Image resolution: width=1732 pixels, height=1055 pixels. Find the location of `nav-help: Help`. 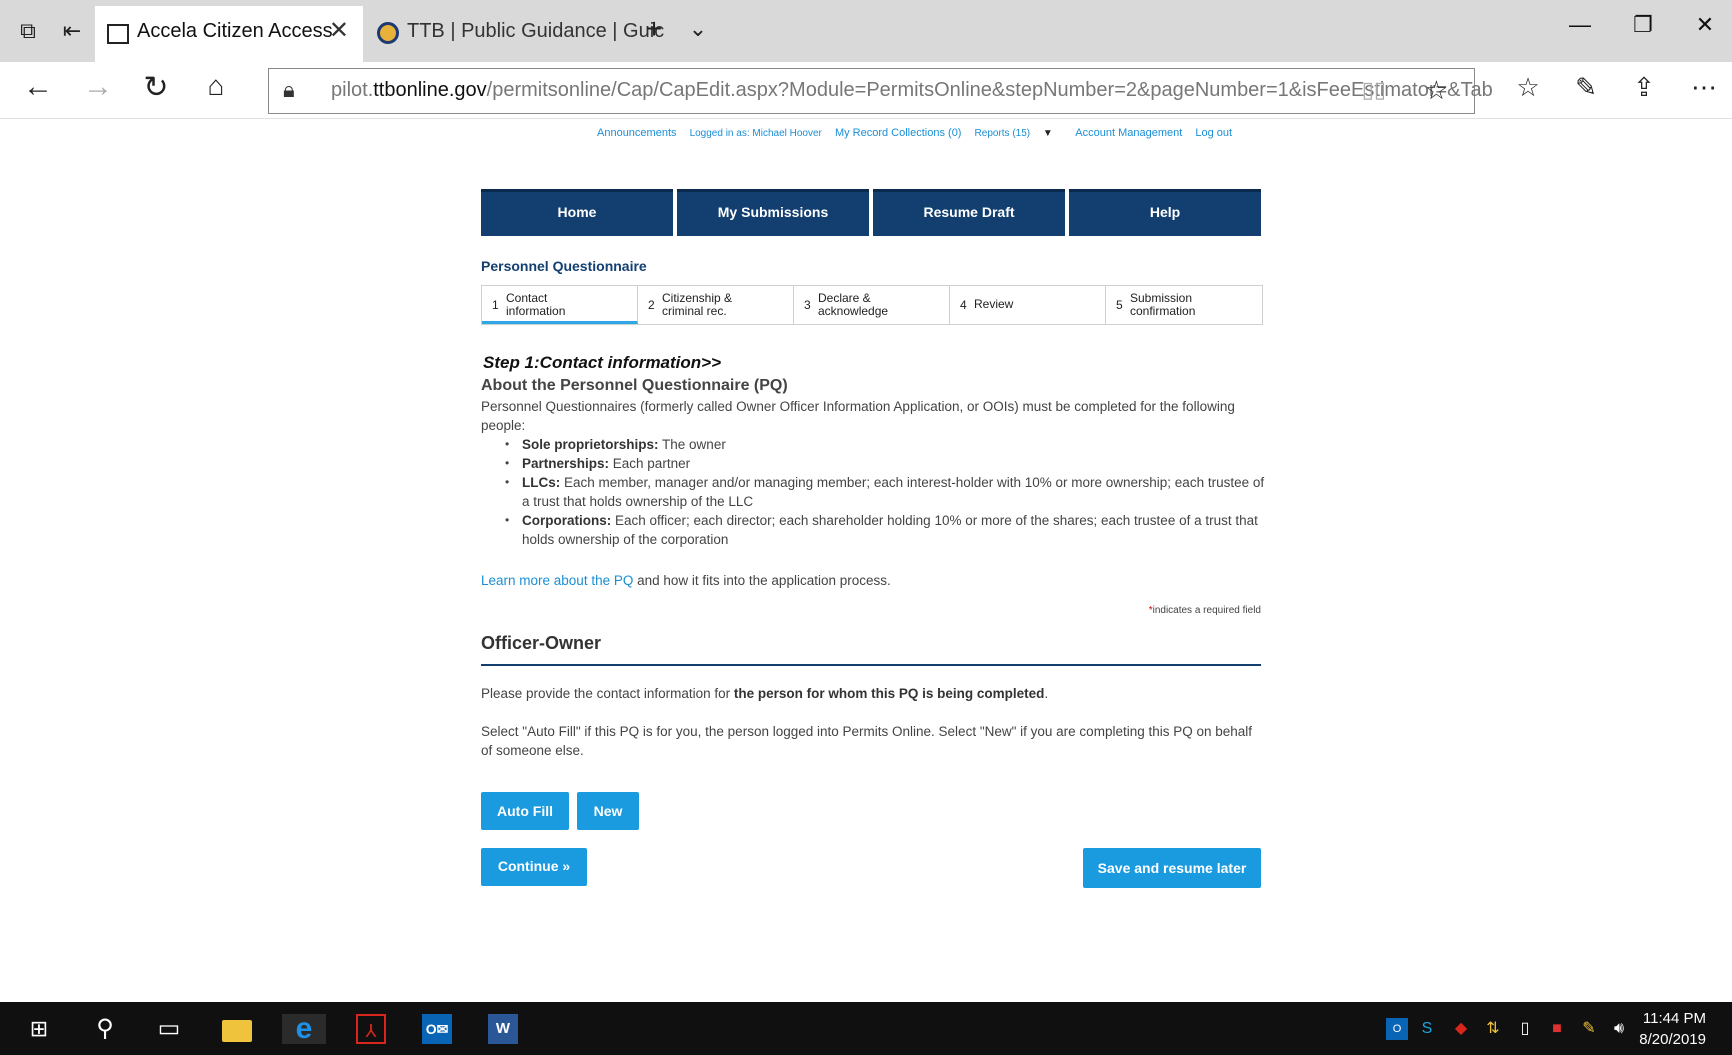

nav-help: Help is located at coordinates (1165, 212).